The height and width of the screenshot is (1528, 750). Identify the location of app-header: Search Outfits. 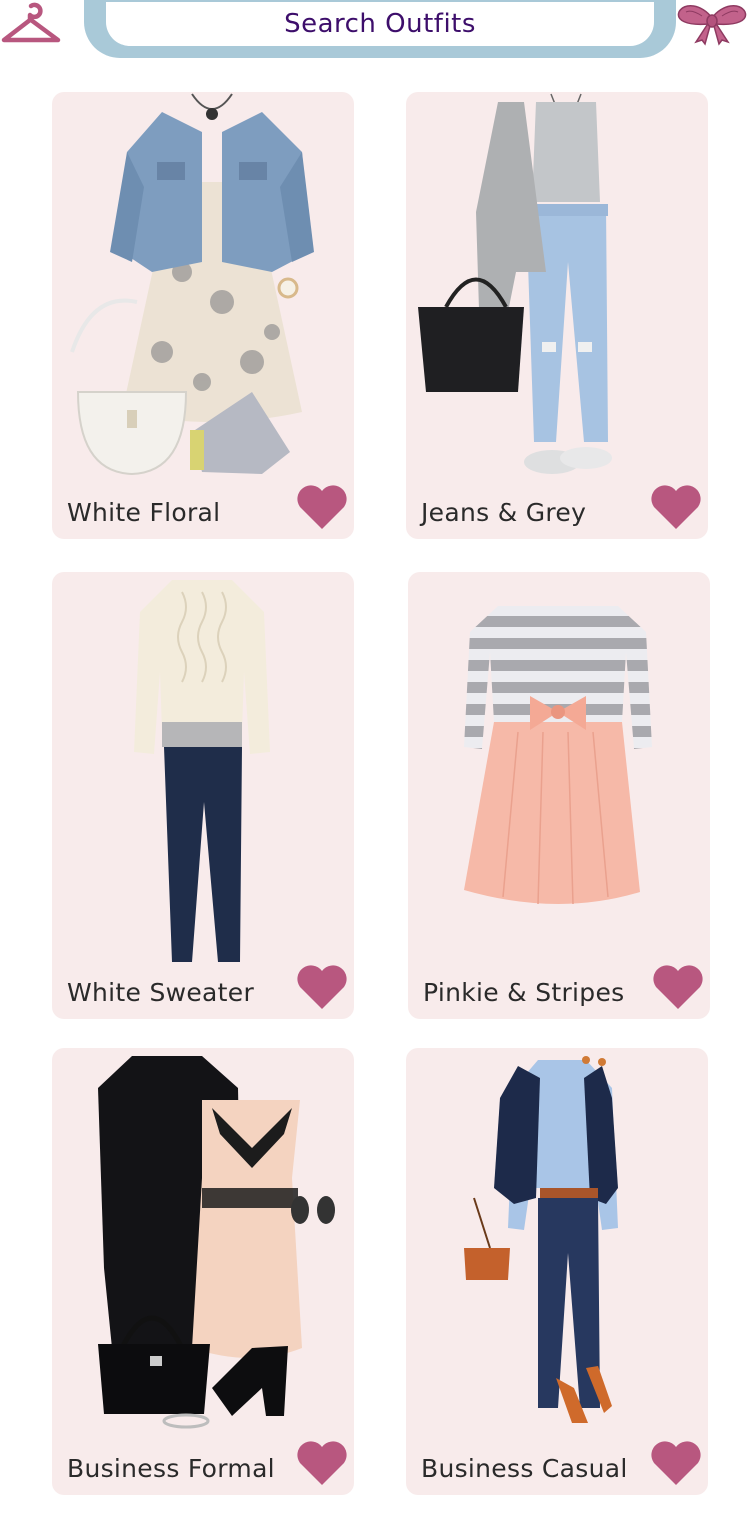
(375, 31).